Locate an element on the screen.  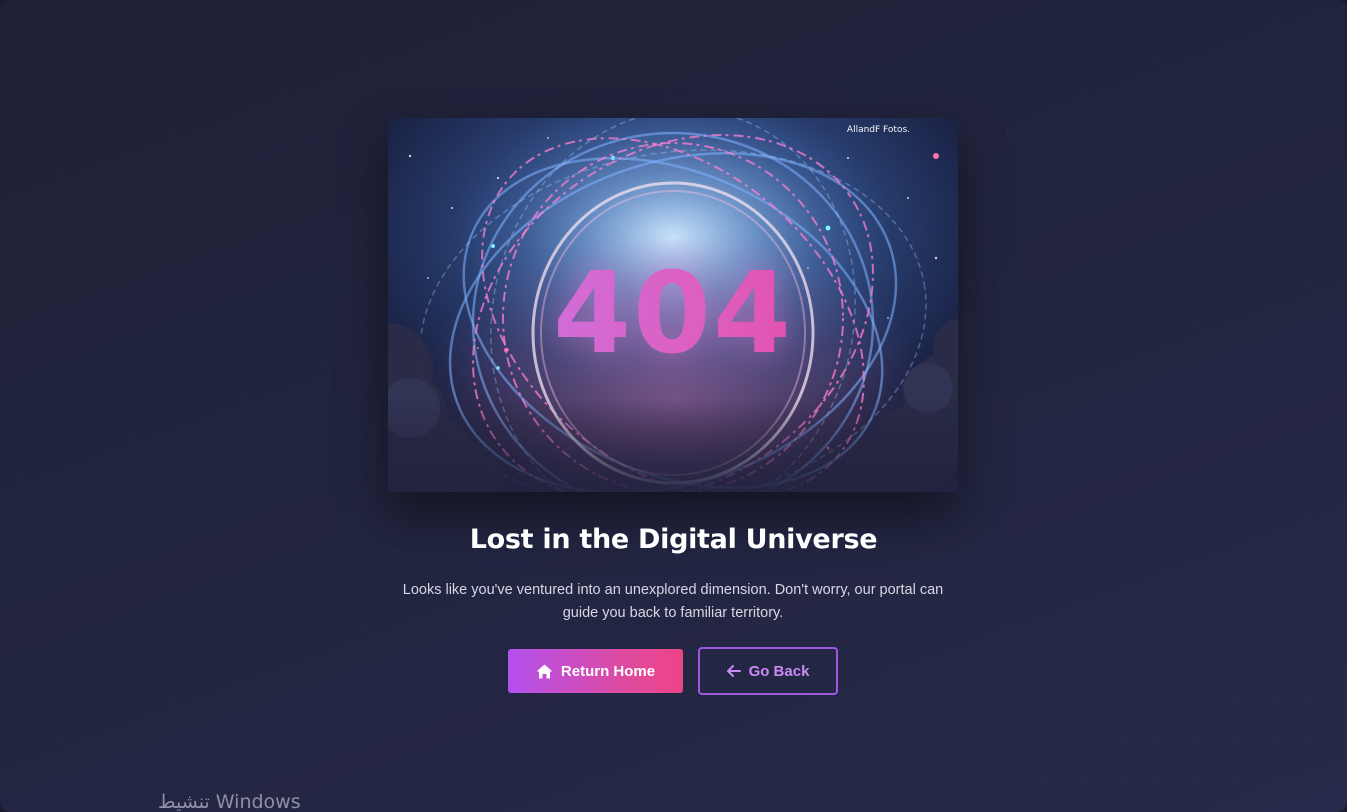
windows-activation-watermark: تنشيط Windows is located at coordinates (229, 801).